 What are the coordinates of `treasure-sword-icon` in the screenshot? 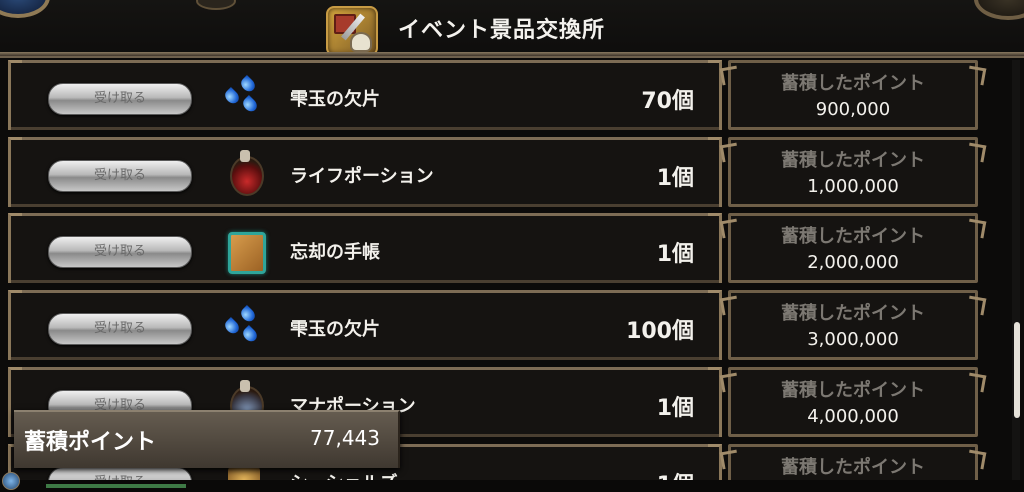 It's located at (352, 31).